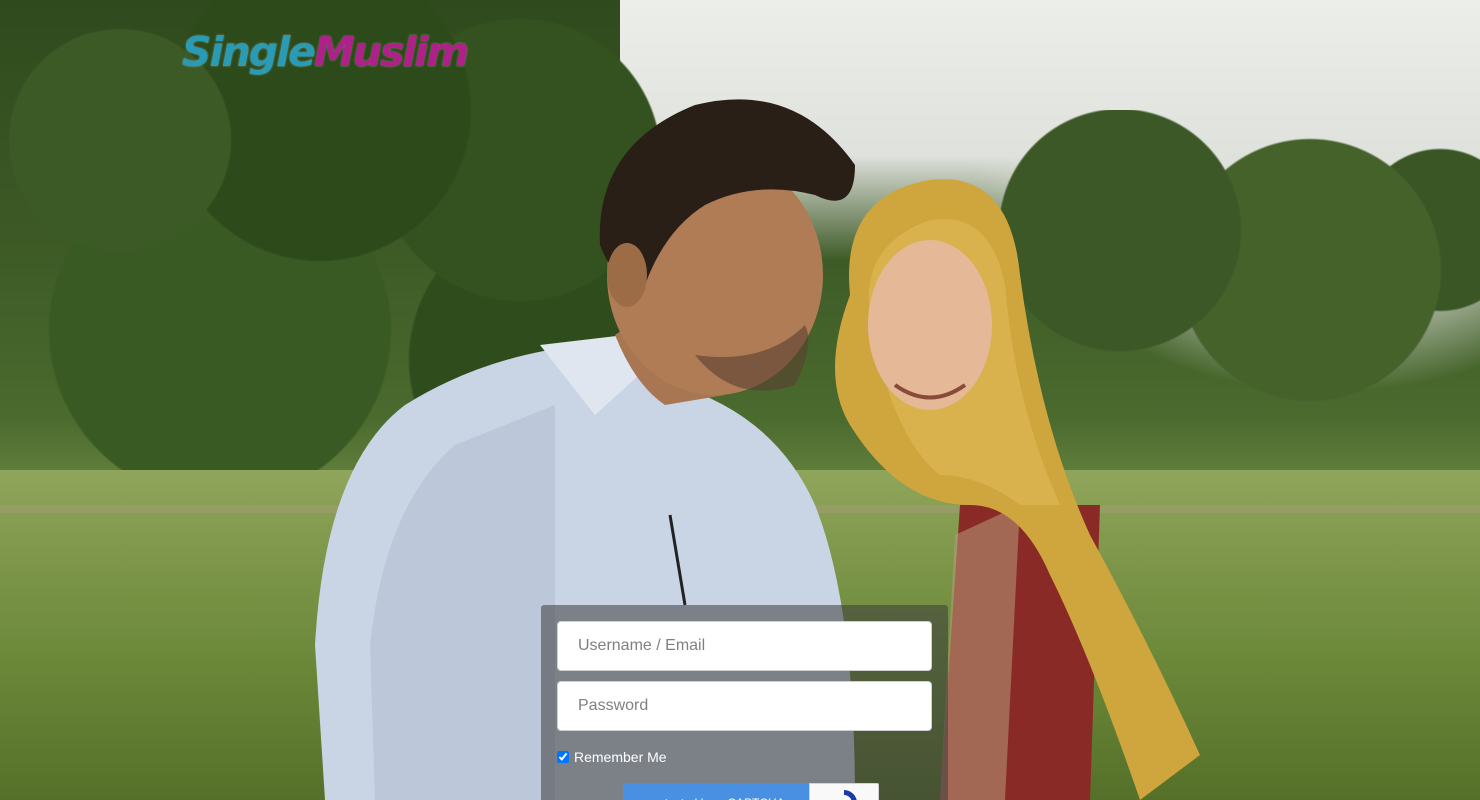 This screenshot has width=1480, height=800. What do you see at coordinates (744, 646) in the screenshot?
I see `username-email-input` at bounding box center [744, 646].